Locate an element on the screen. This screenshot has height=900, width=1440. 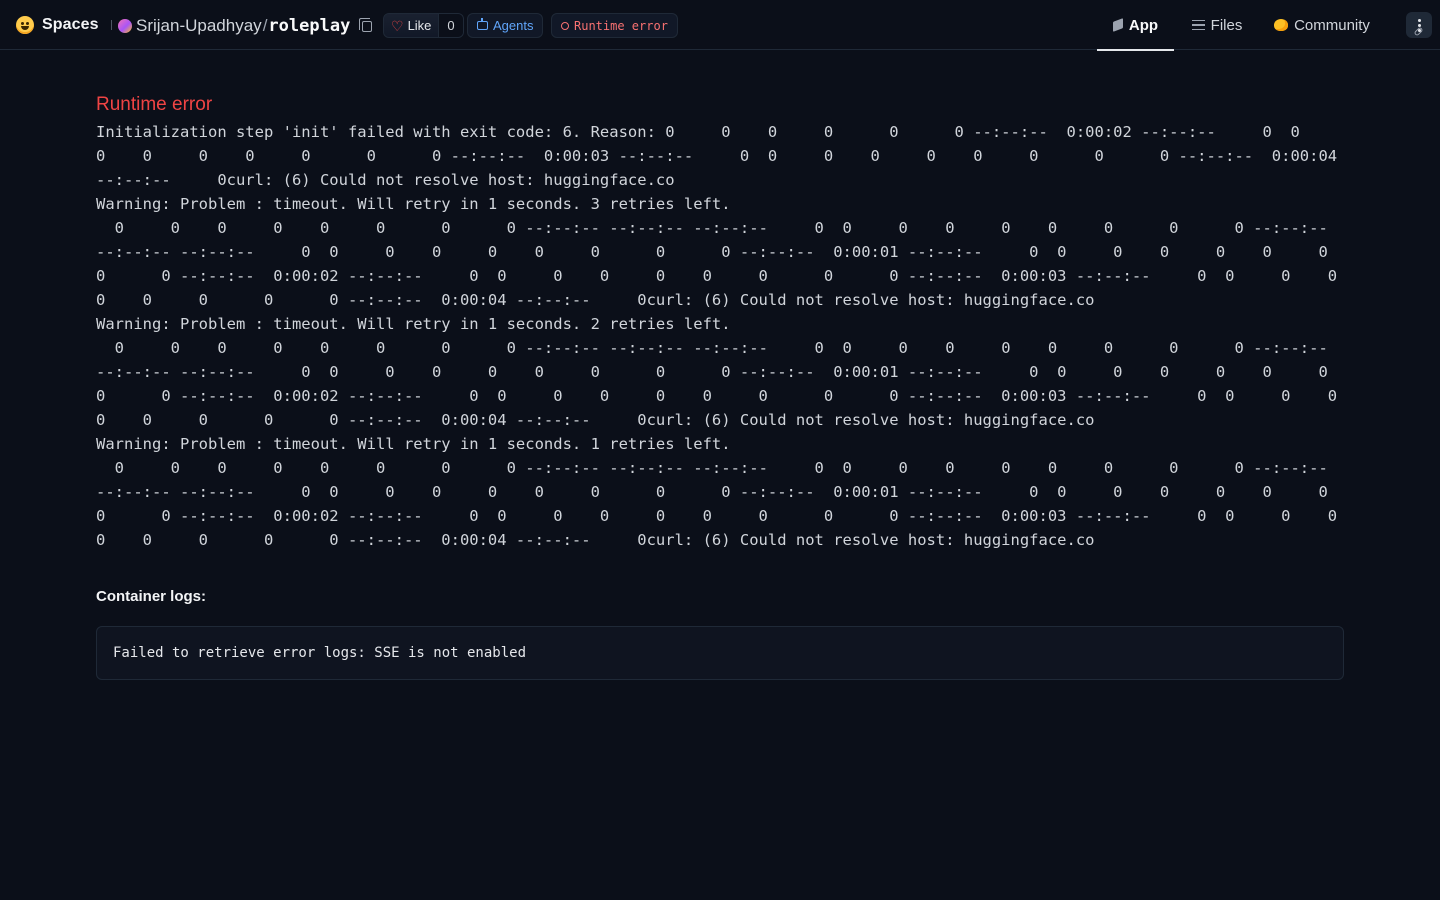
files-icon is located at coordinates (1198, 25).